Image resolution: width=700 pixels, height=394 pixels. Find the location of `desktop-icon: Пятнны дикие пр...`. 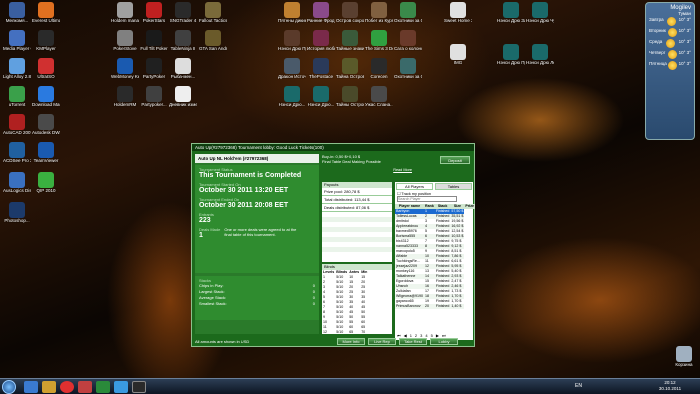

desktop-icon: Пятнны дикие пр... is located at coordinates (292, 12).